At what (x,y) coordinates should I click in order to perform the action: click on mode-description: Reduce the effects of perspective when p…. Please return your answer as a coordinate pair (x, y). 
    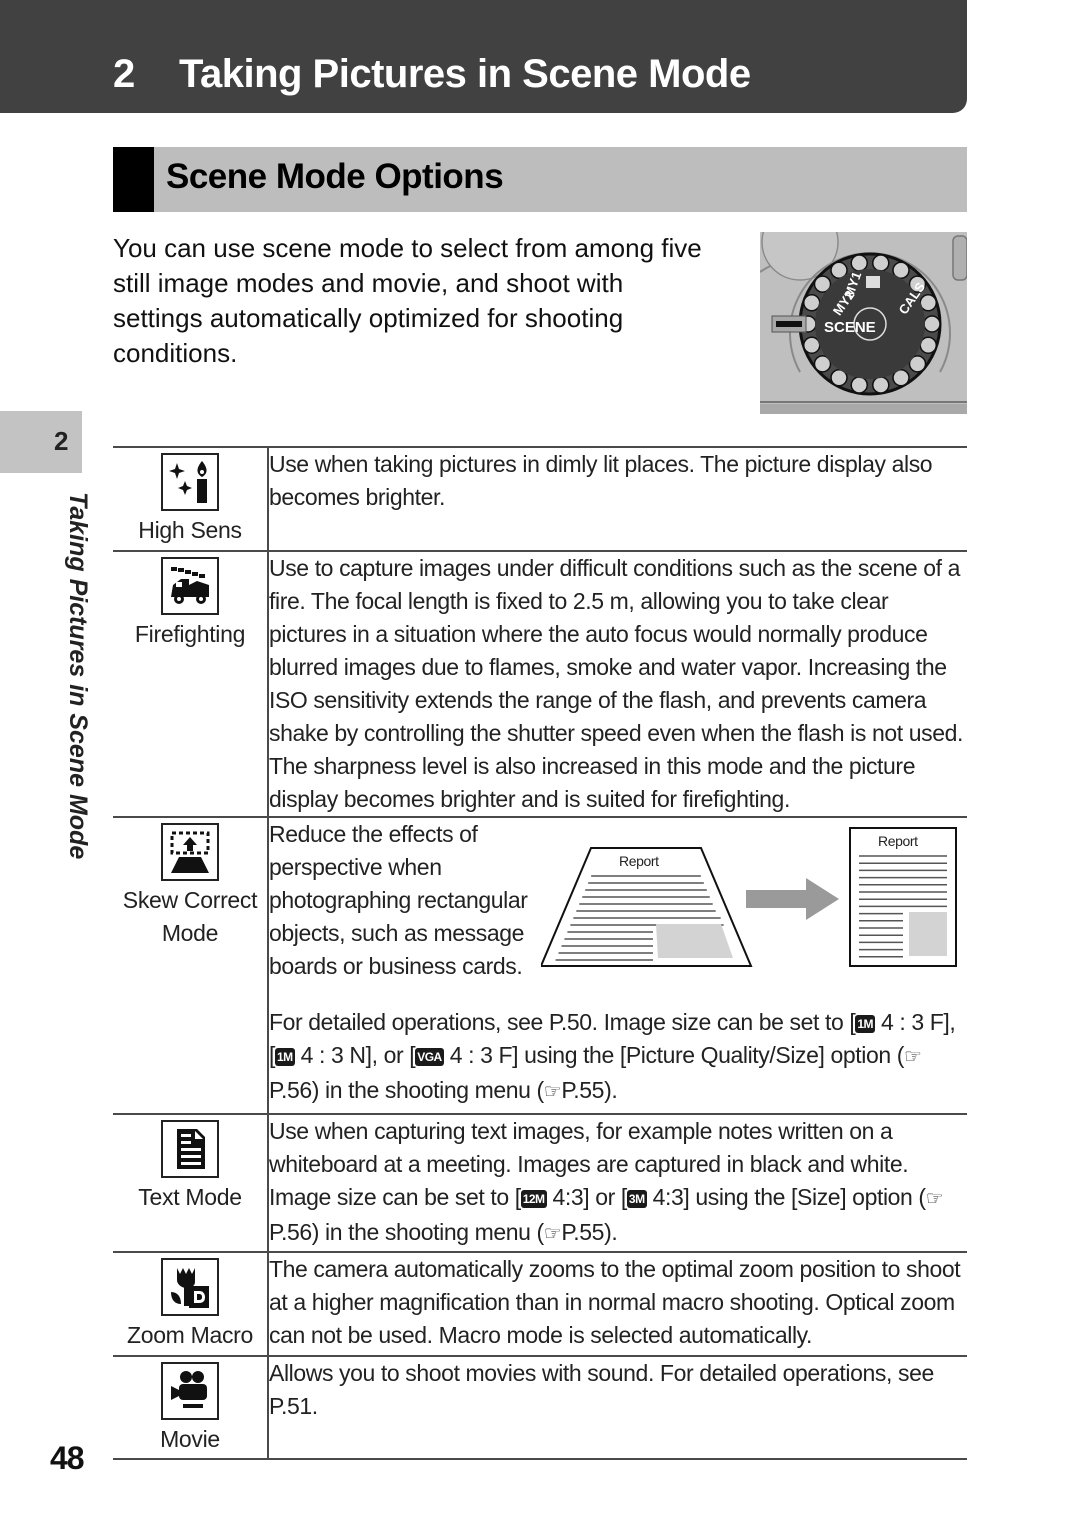
    Looking at the image, I should click on (617, 965).